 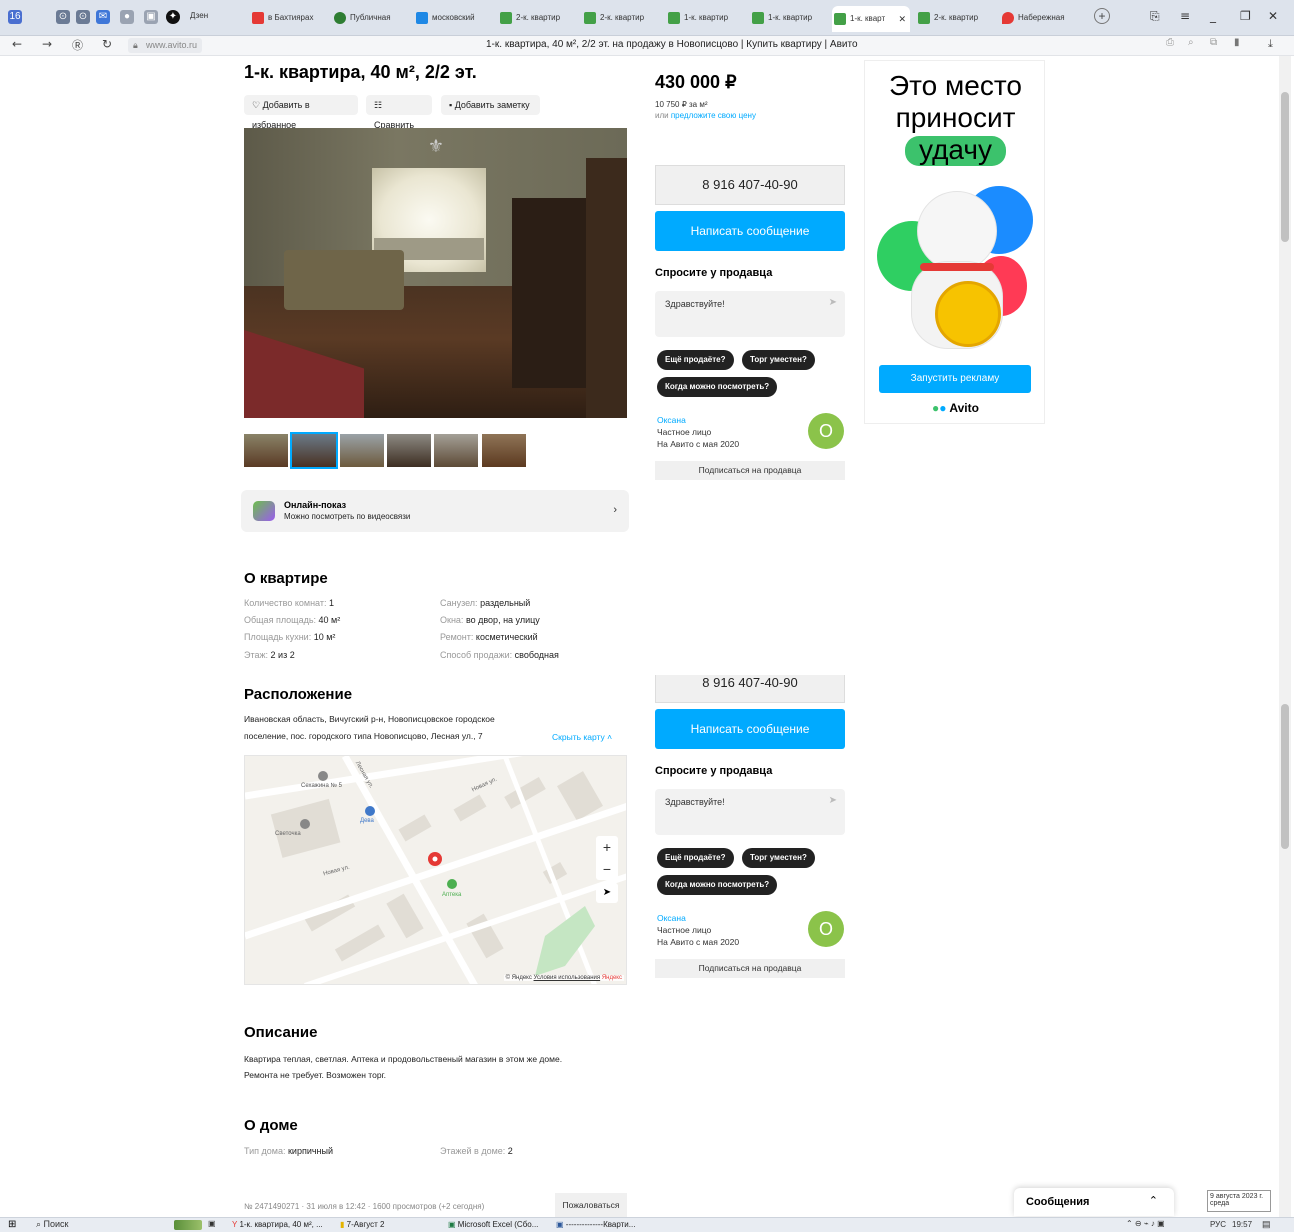 I want to click on dzen-icon: ✦, so click(x=173, y=17).